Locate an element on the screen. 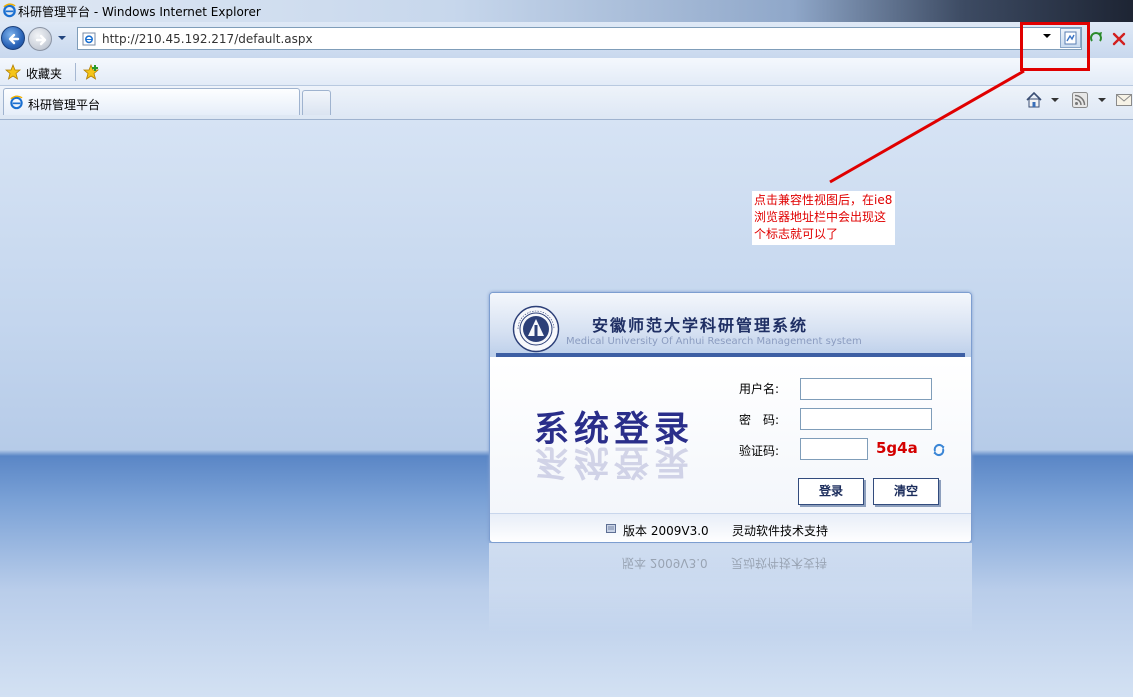  login-footer: 版本 2009V3.0 灵动软件技术支持 is located at coordinates (730, 527).